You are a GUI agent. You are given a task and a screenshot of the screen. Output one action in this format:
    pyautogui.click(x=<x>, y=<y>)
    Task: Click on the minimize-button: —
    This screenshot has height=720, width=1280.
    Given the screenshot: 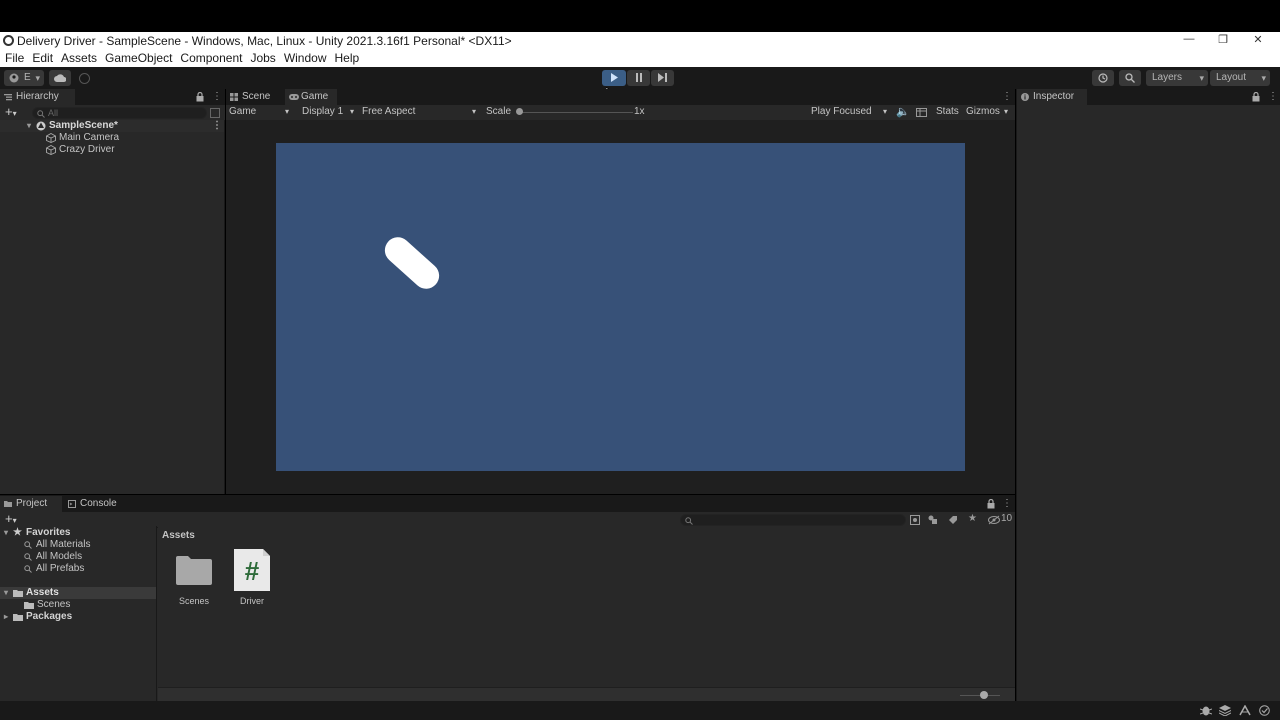 What is the action you would take?
    pyautogui.click(x=1189, y=41)
    